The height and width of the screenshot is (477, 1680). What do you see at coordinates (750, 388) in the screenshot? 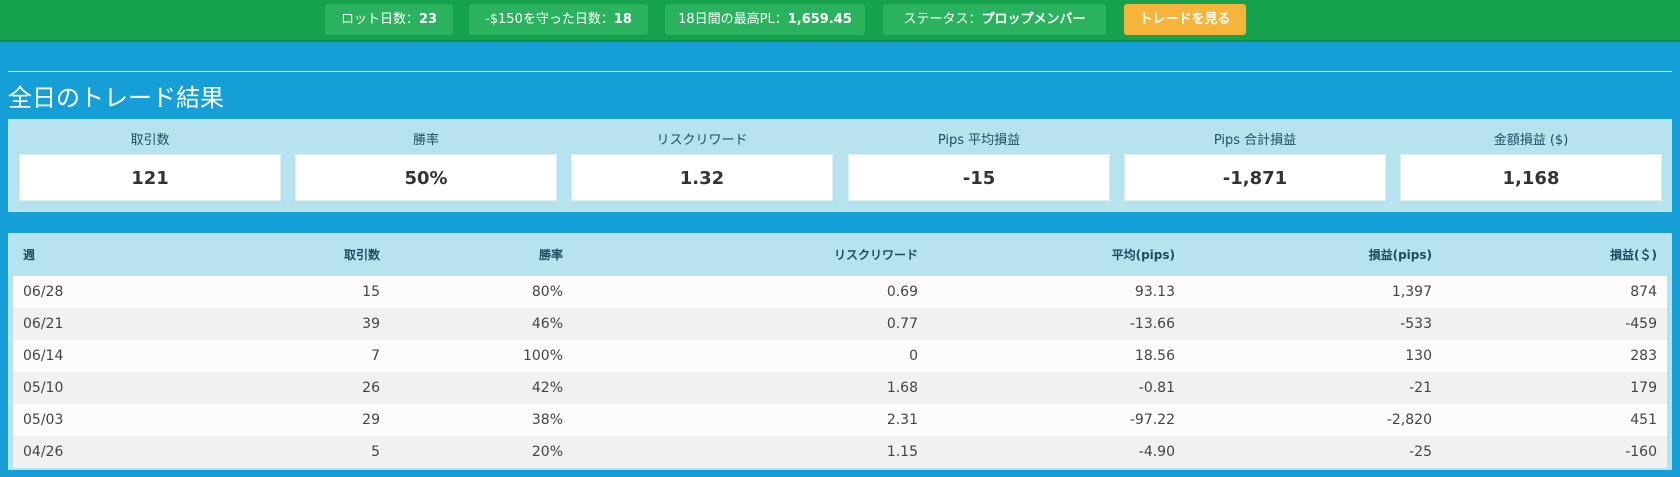
I see `cell-risk-reward: 1.68` at bounding box center [750, 388].